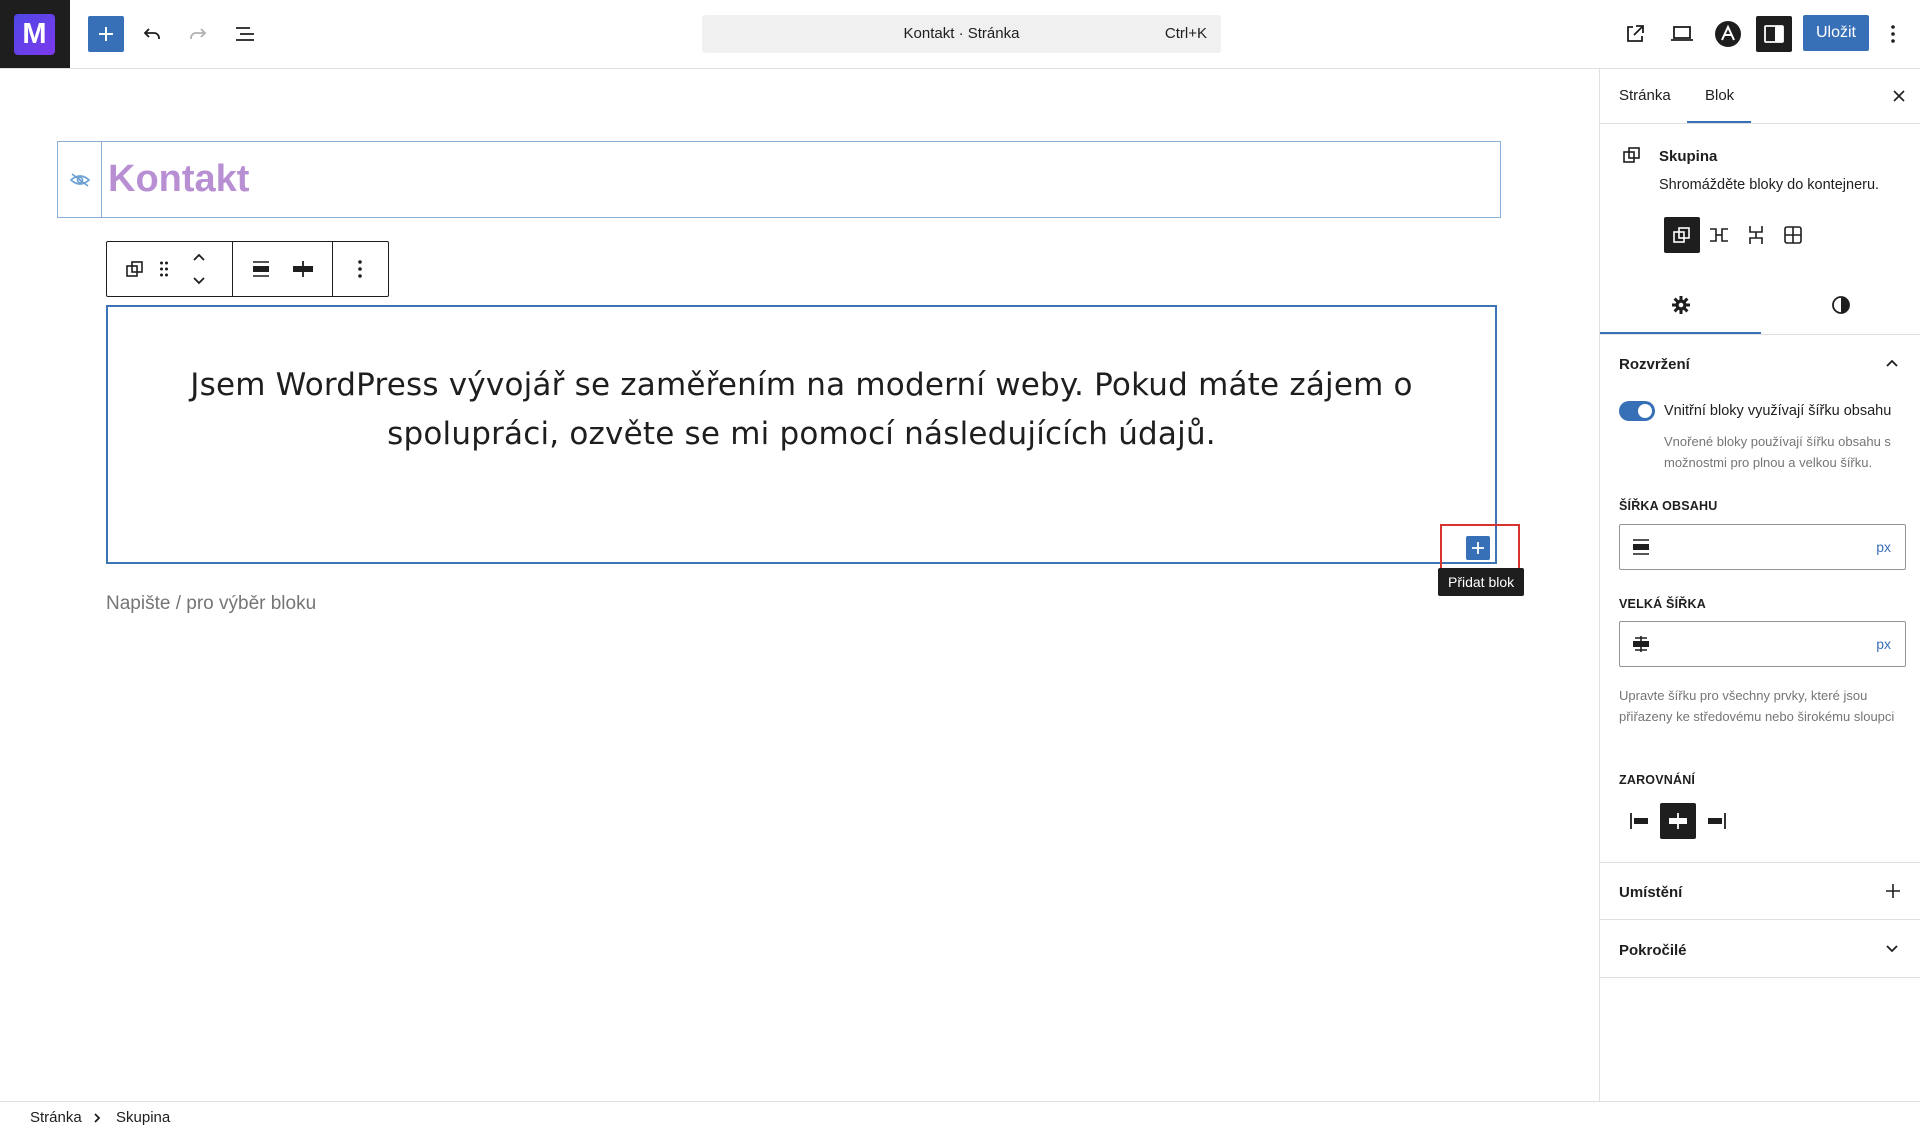  Describe the element at coordinates (1668, 506) in the screenshot. I see `content-width-label: ŠÍŘKA OBSAHU` at that location.